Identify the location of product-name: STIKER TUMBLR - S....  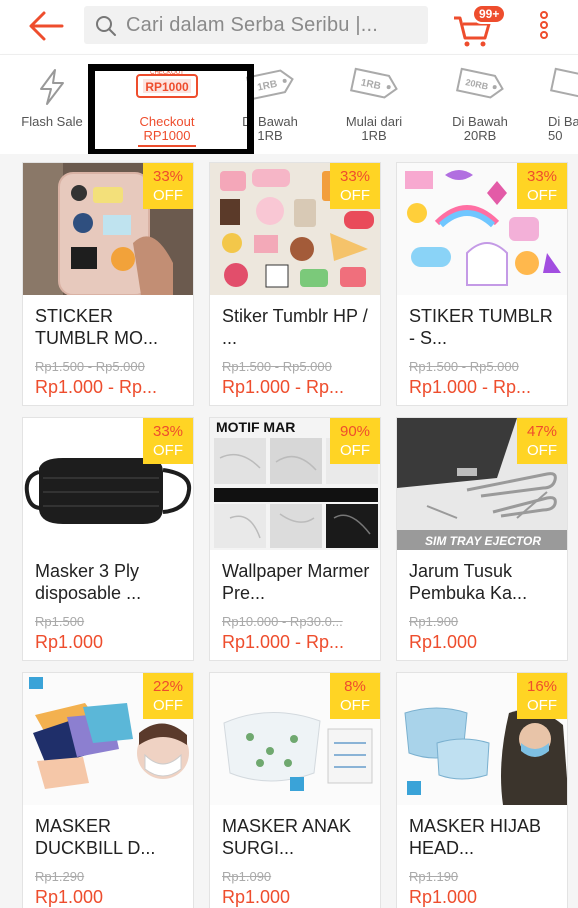
(481, 327).